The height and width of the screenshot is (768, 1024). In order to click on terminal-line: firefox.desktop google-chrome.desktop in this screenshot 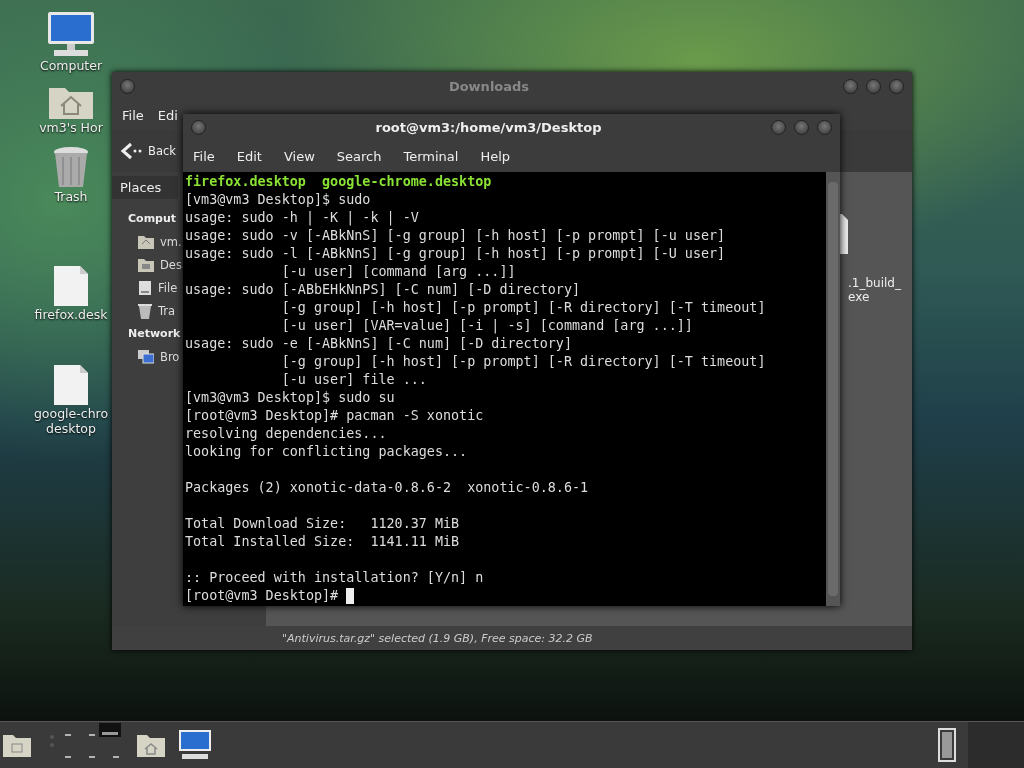, I will do `click(338, 182)`.